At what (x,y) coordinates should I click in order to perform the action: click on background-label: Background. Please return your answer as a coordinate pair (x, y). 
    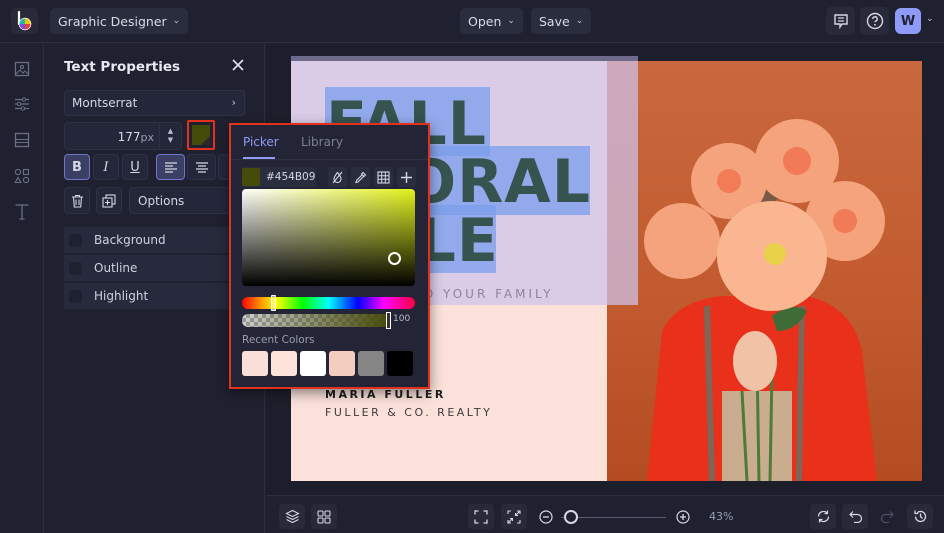
    Looking at the image, I should click on (130, 240).